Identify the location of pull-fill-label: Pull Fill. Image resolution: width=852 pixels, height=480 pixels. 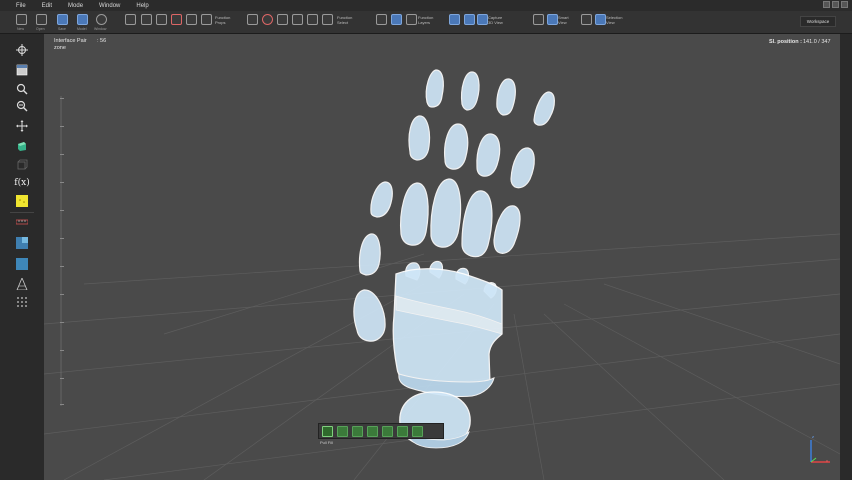
(326, 442).